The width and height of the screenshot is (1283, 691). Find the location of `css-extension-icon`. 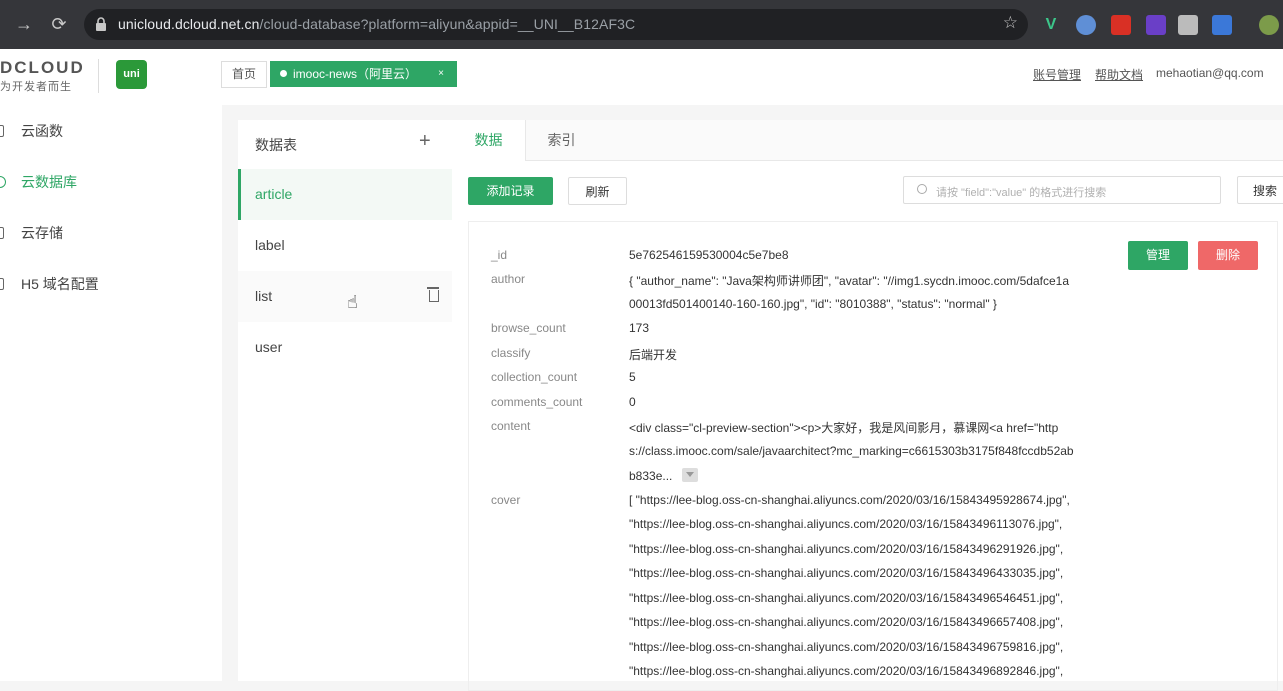

css-extension-icon is located at coordinates (1222, 25).